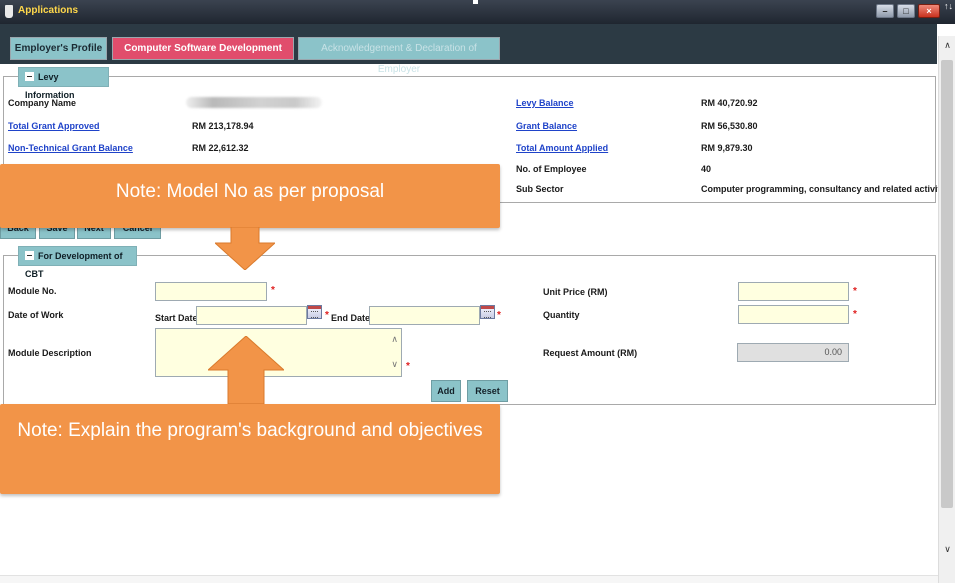  Describe the element at coordinates (487, 391) in the screenshot. I see `reset-button: Reset` at that location.